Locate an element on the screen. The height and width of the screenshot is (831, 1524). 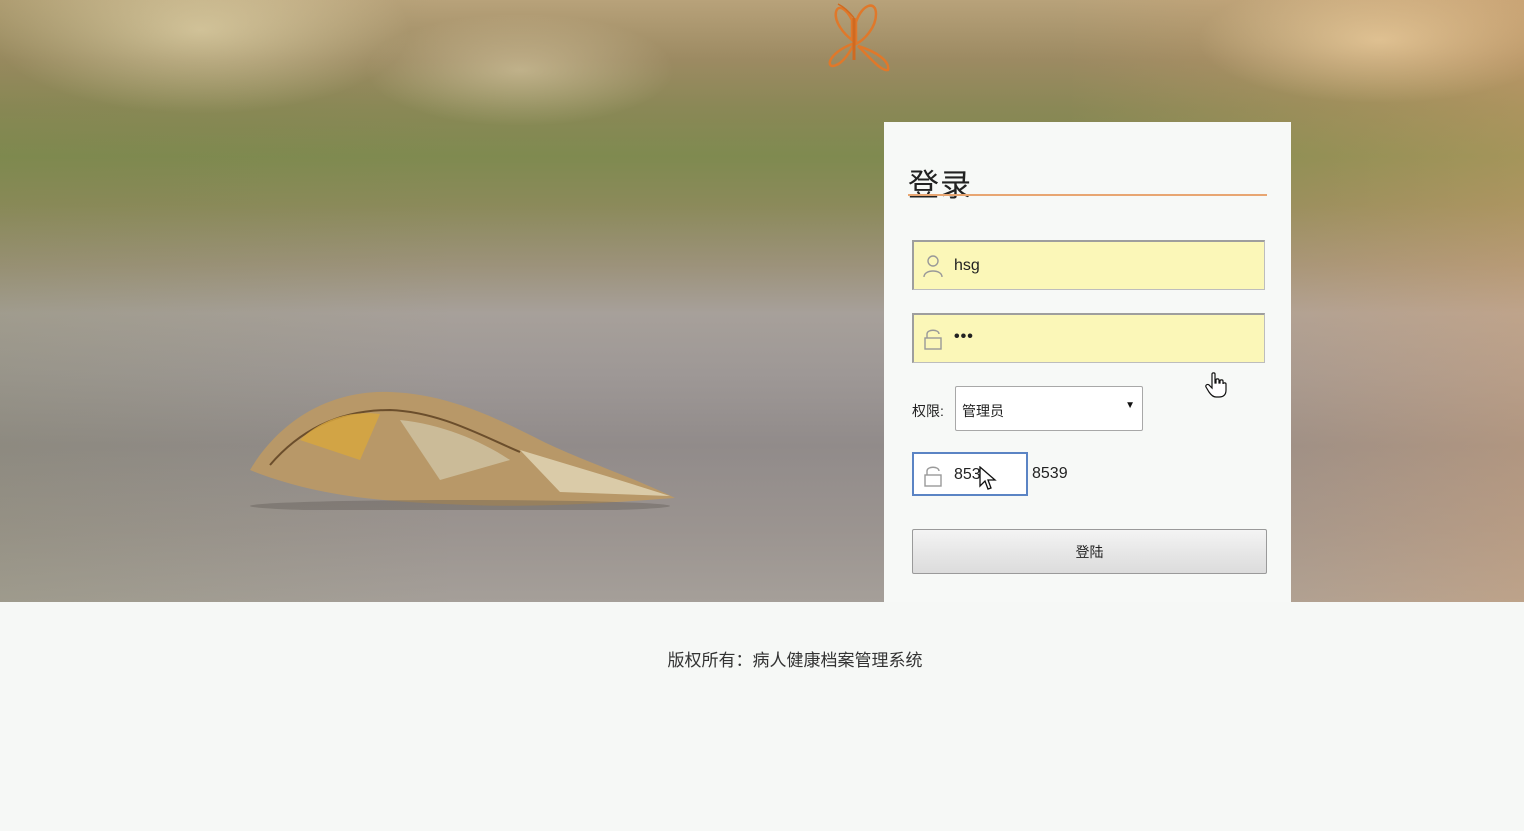
leaf-image is located at coordinates (462, 450).